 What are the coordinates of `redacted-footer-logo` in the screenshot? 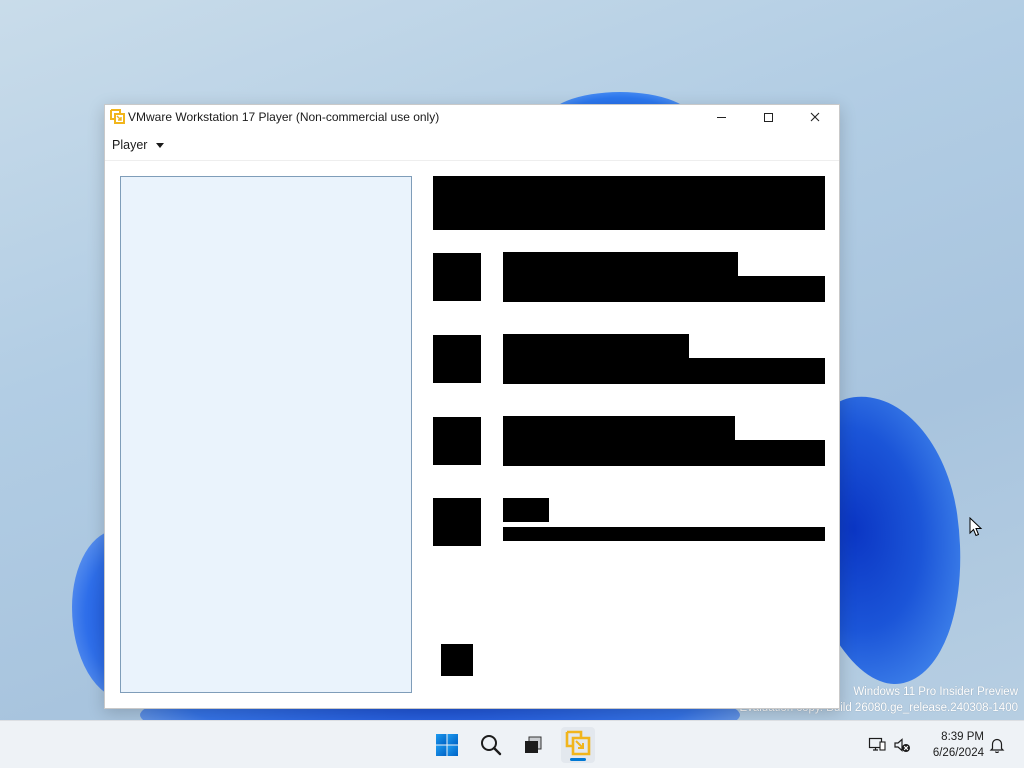 It's located at (457, 660).